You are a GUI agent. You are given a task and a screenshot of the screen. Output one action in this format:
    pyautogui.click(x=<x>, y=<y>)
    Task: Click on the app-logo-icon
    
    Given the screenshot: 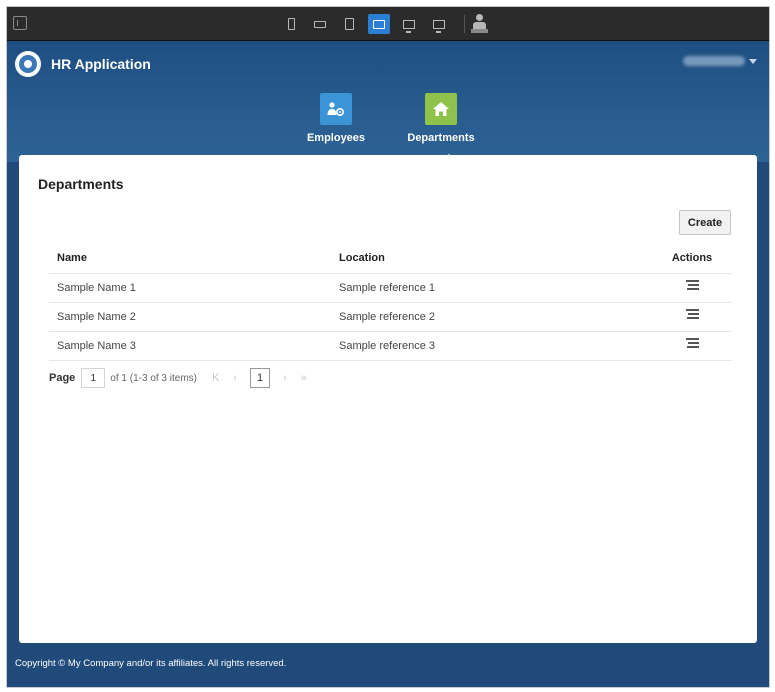 What is the action you would take?
    pyautogui.click(x=28, y=64)
    